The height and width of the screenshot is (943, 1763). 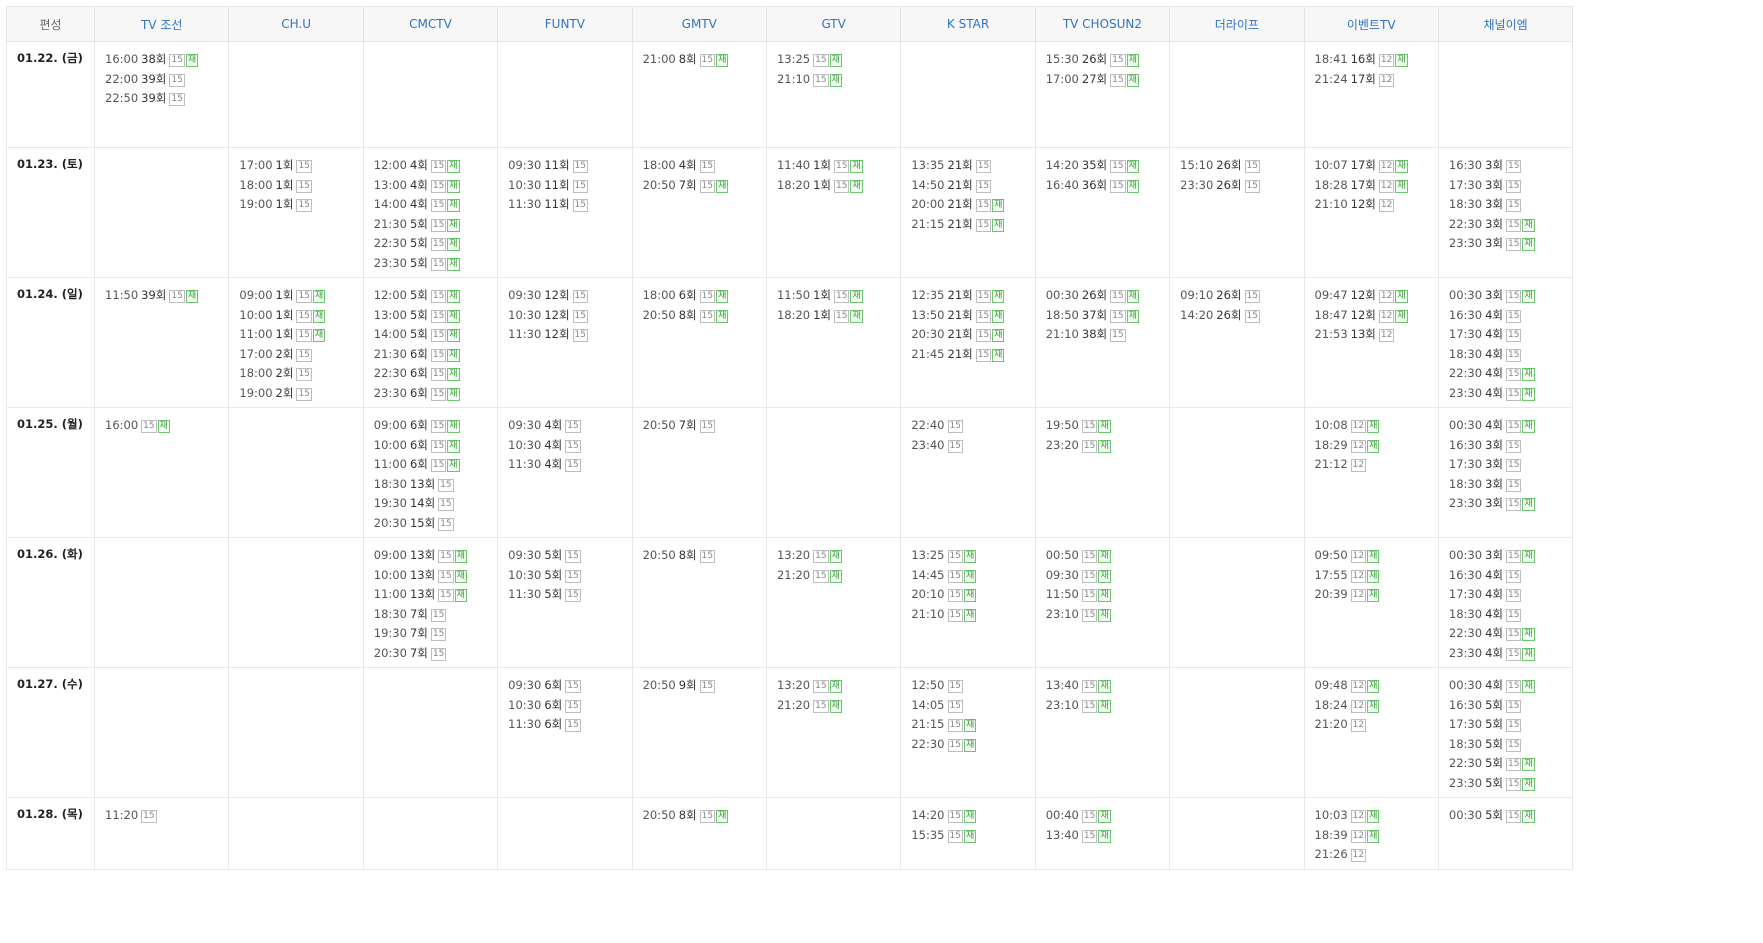 I want to click on program-entry: 22:40 15, so click(x=972, y=426).